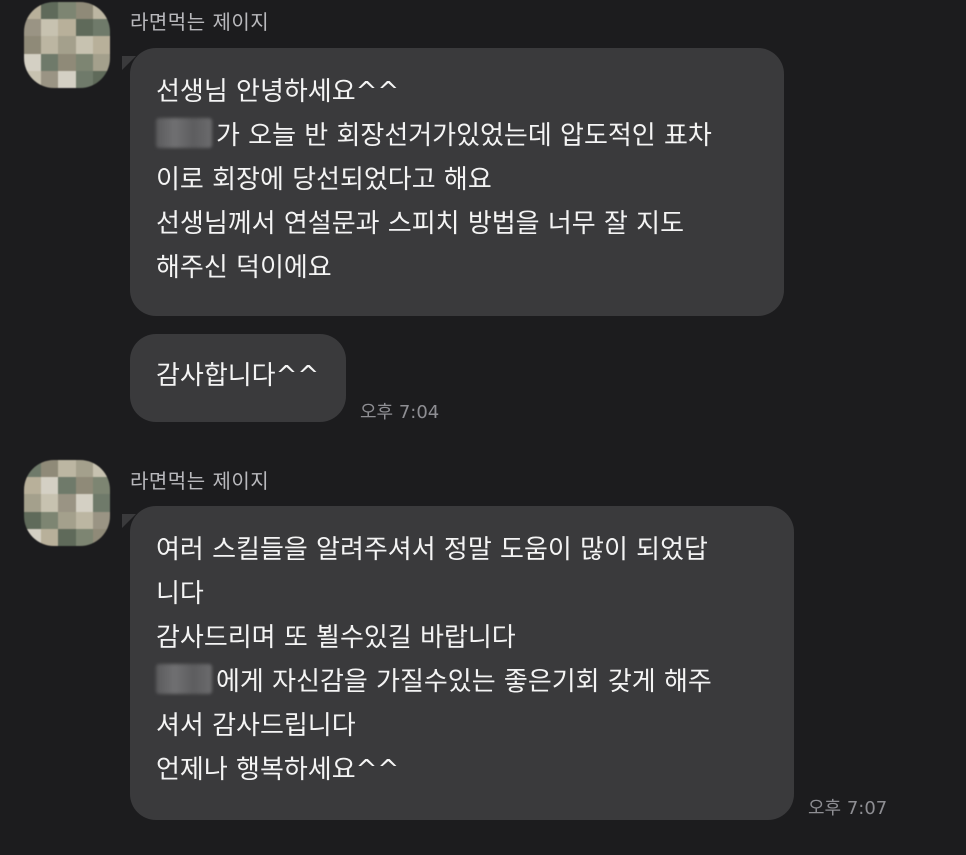 Image resolution: width=966 pixels, height=855 pixels. I want to click on message-timestamp: 오후 7:07, so click(848, 808).